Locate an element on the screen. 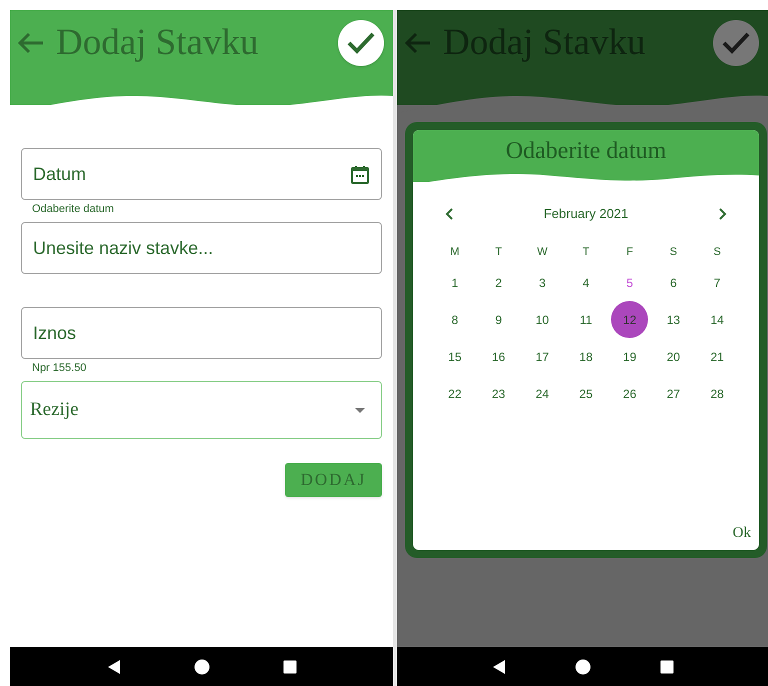 This screenshot has height=686, width=768. category-dropdown: Rezije is located at coordinates (201, 410).